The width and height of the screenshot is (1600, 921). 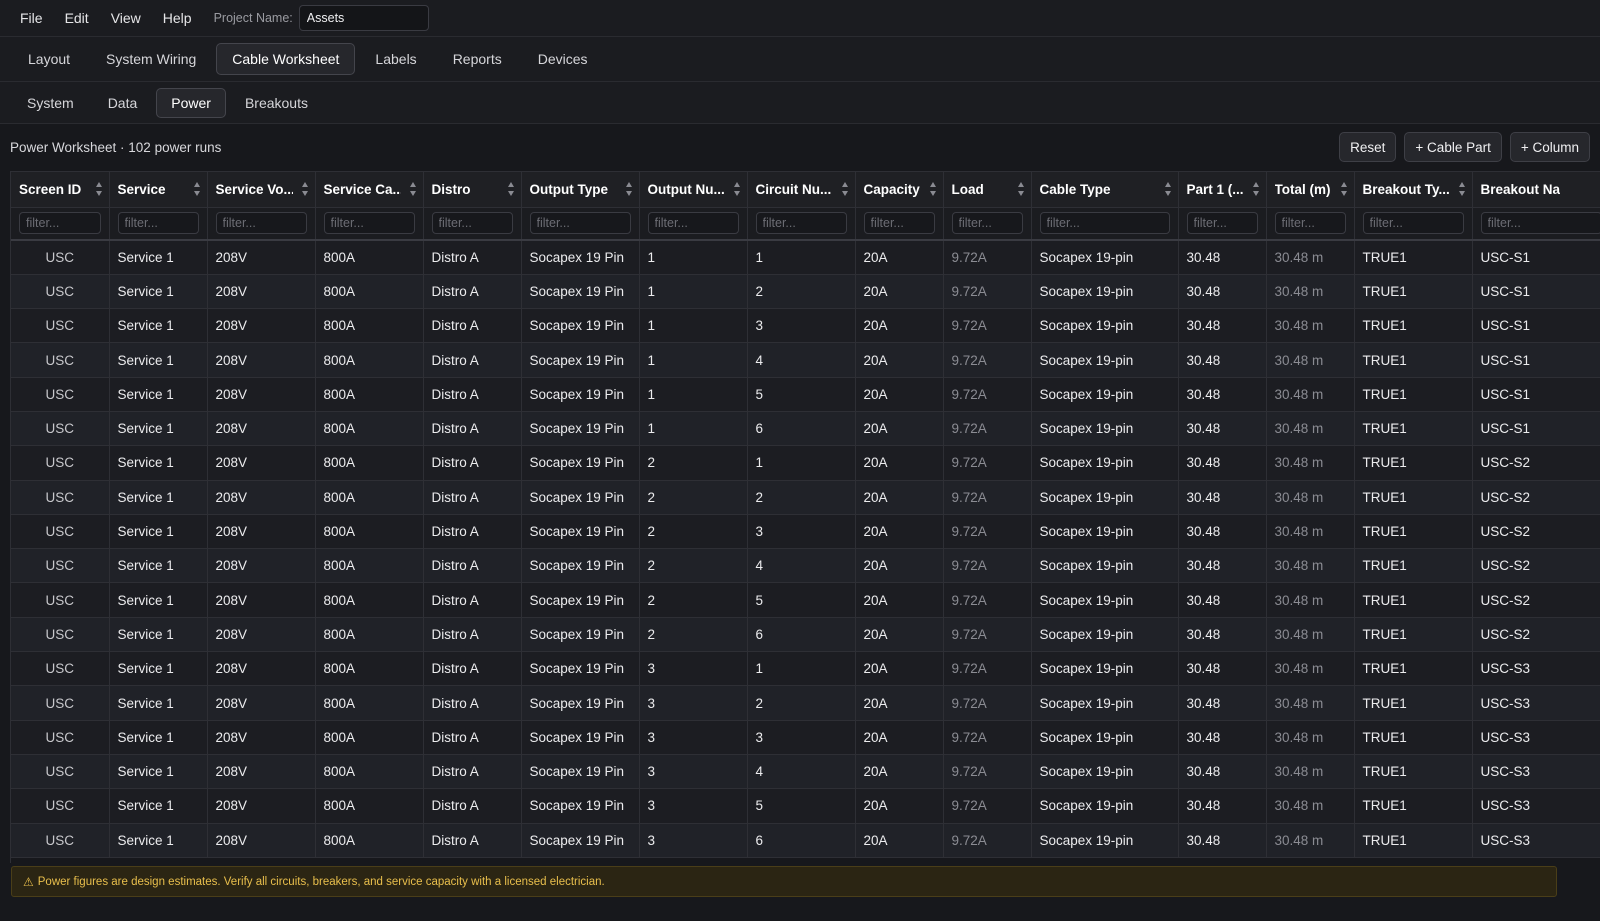 I want to click on column-header: Cable Type, so click(x=1105, y=190).